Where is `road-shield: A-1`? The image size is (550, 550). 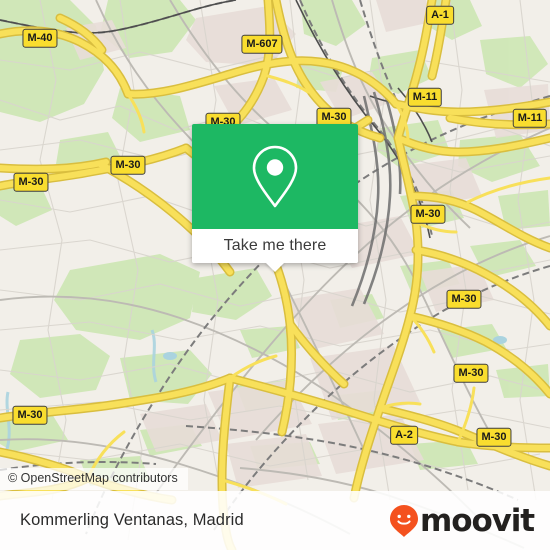 road-shield: A-1 is located at coordinates (440, 15).